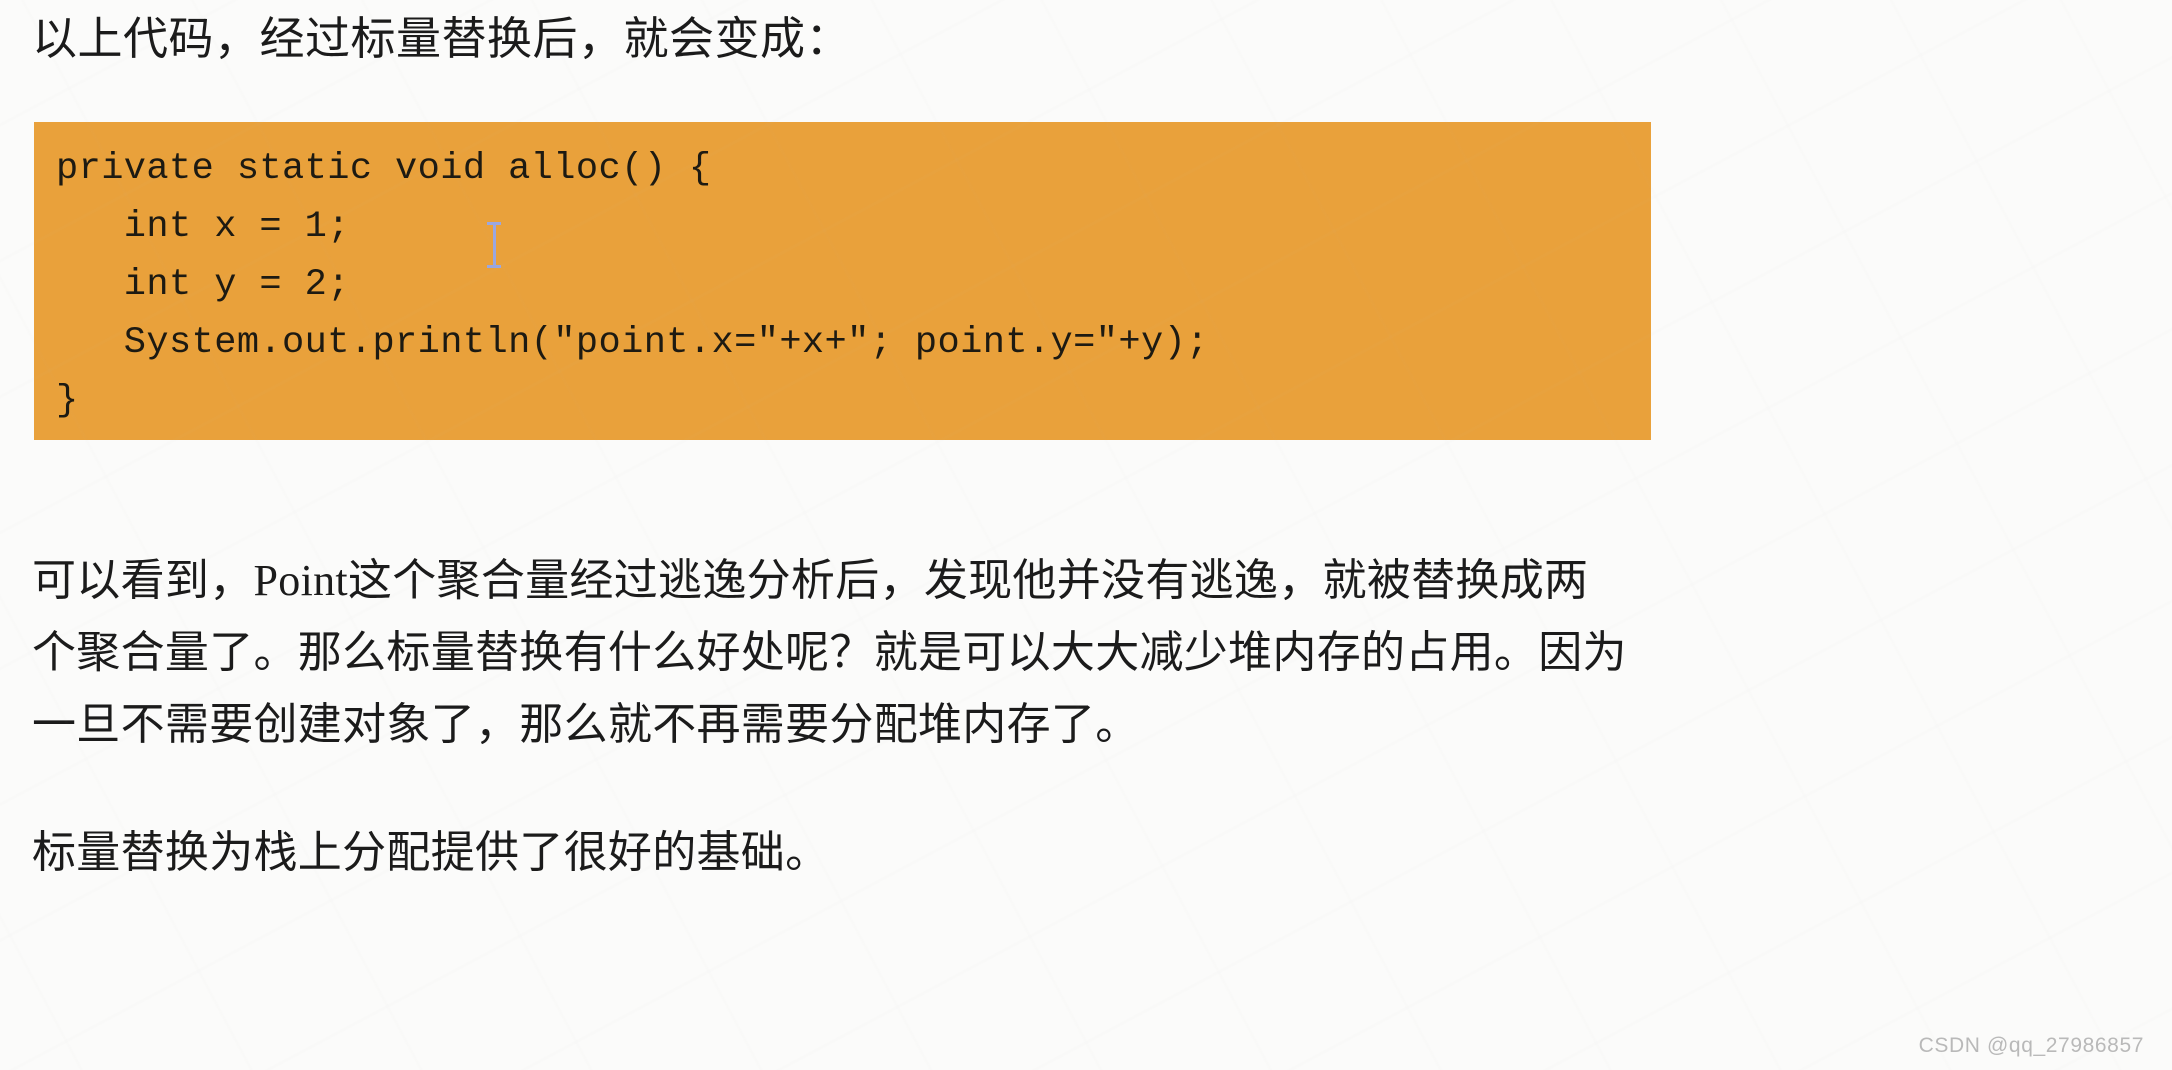 This screenshot has height=1070, width=2172. I want to click on csdn-watermark: CSDN @qq_27986857, so click(2031, 1045).